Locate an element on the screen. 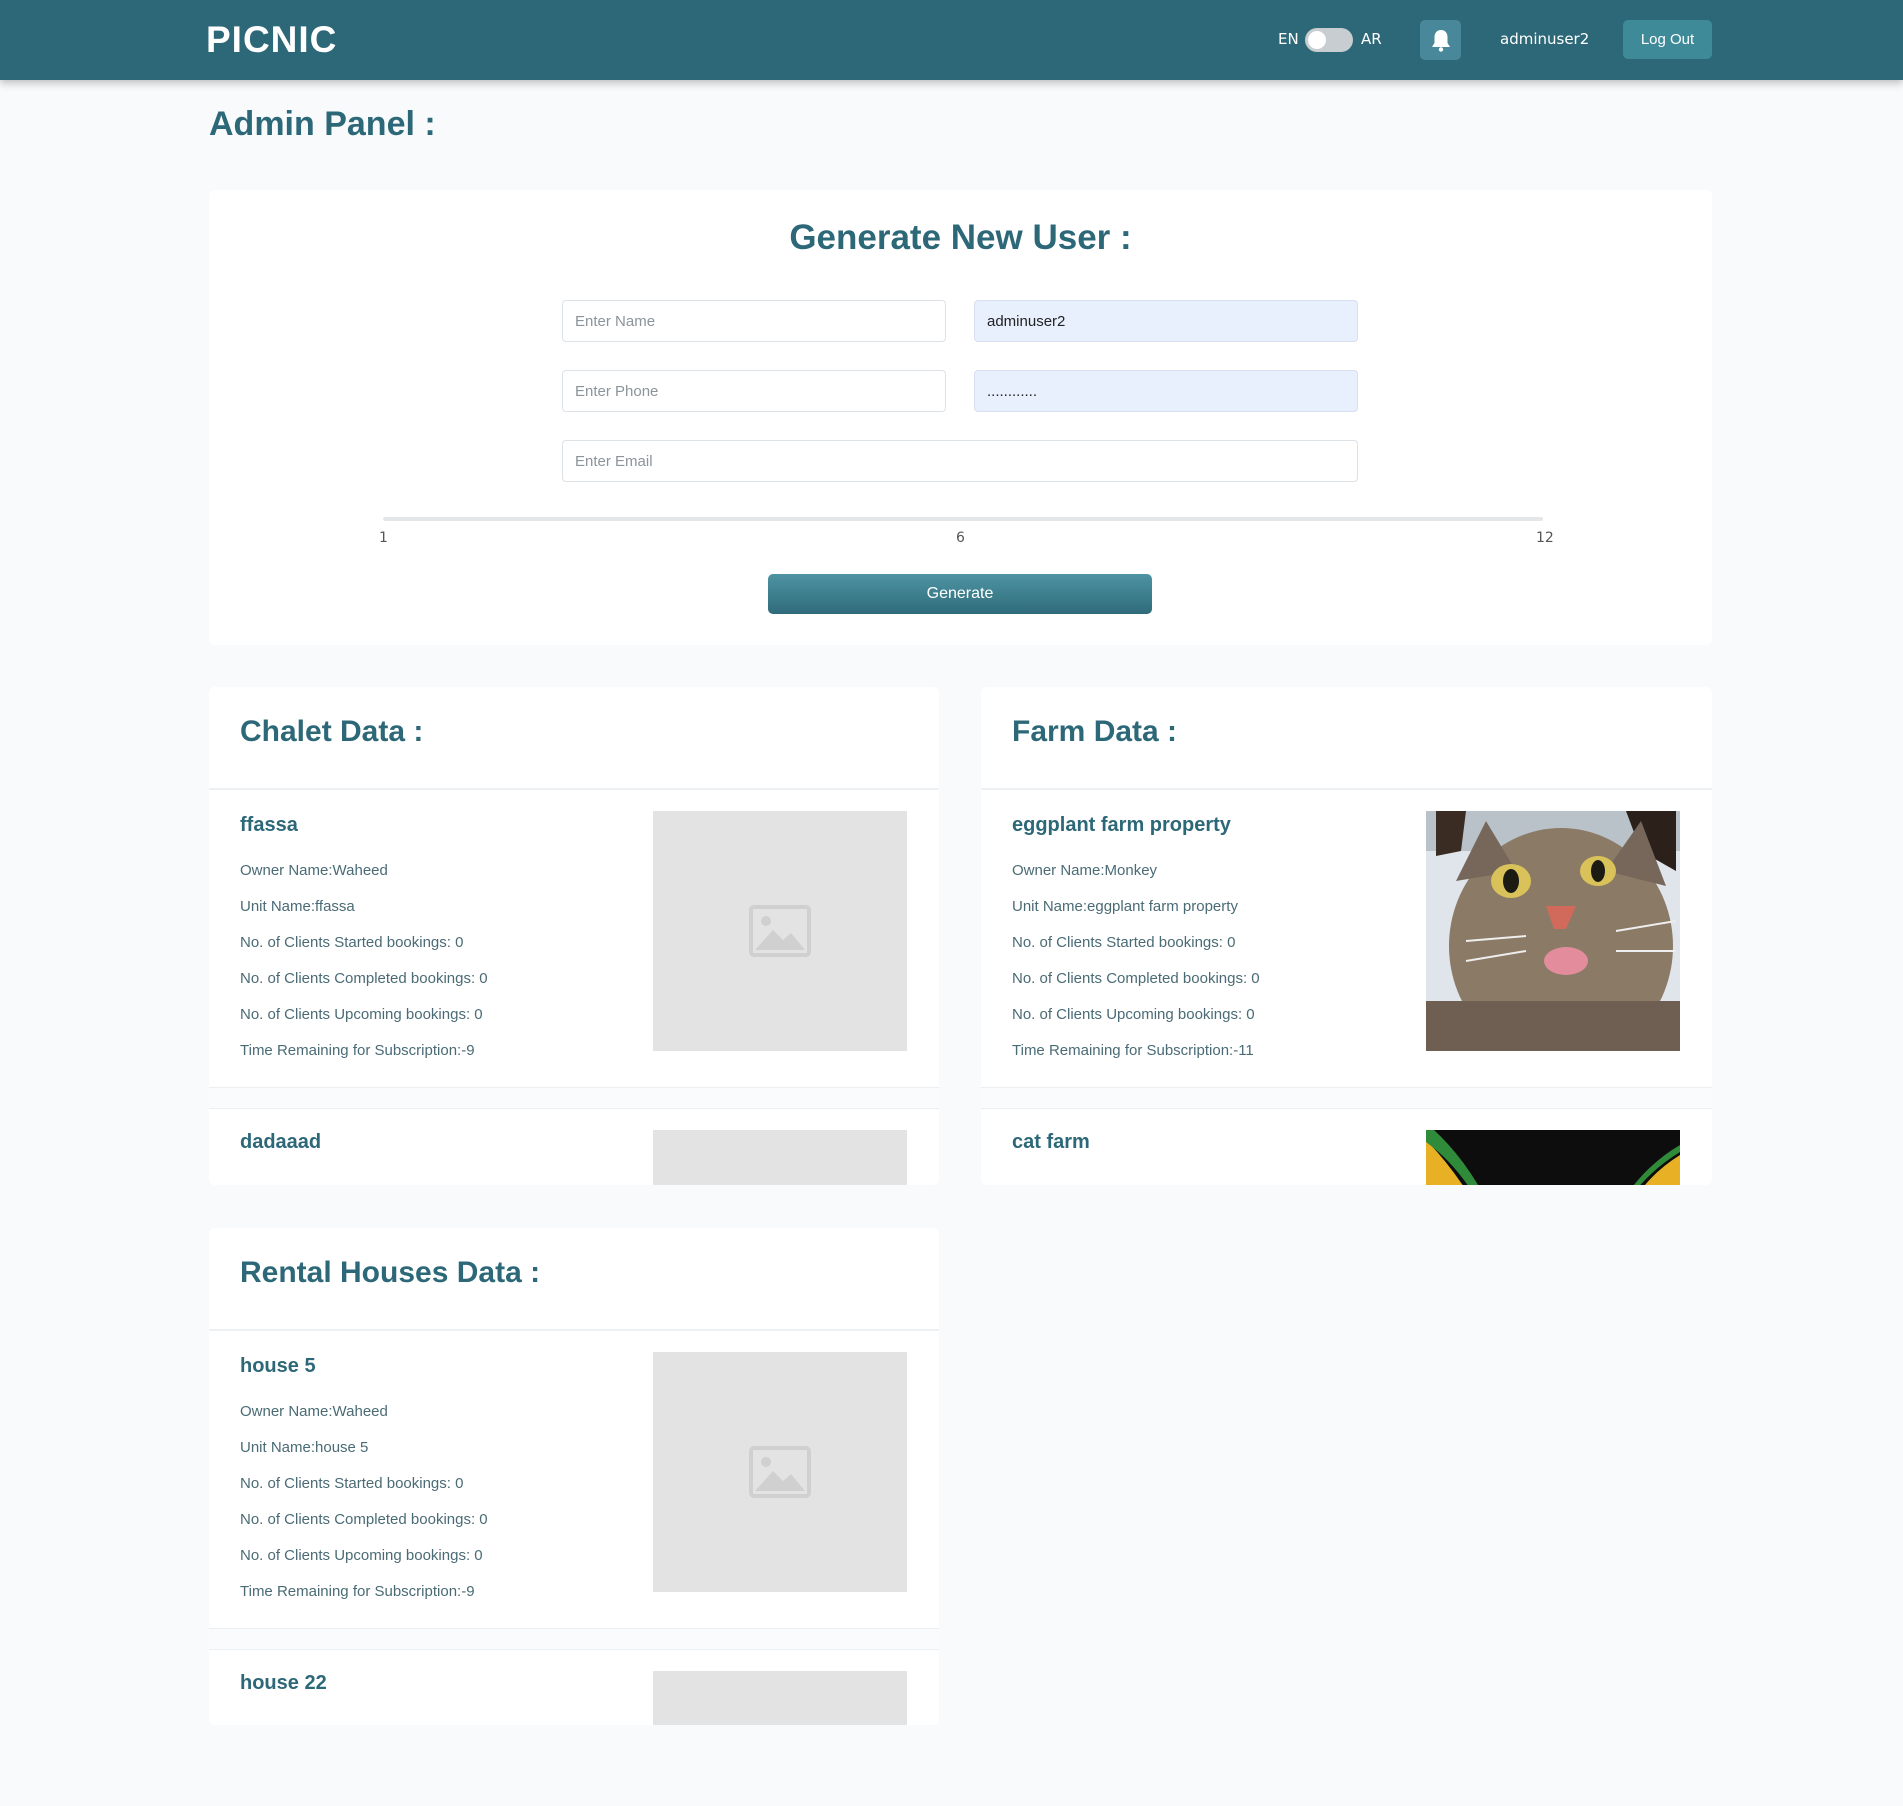  unit-name: dadaaad is located at coordinates (280, 1142).